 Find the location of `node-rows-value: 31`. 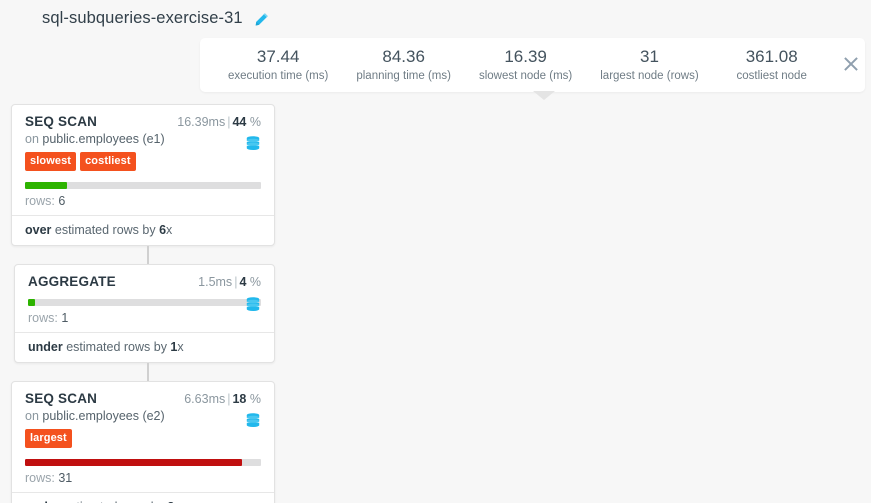

node-rows-value: 31 is located at coordinates (65, 478).